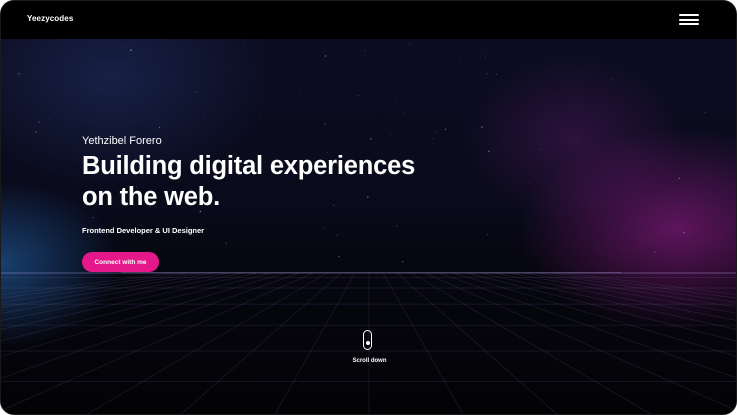 Image resolution: width=737 pixels, height=415 pixels. I want to click on role-subtitle: Frontend Developer & UI Designer, so click(143, 230).